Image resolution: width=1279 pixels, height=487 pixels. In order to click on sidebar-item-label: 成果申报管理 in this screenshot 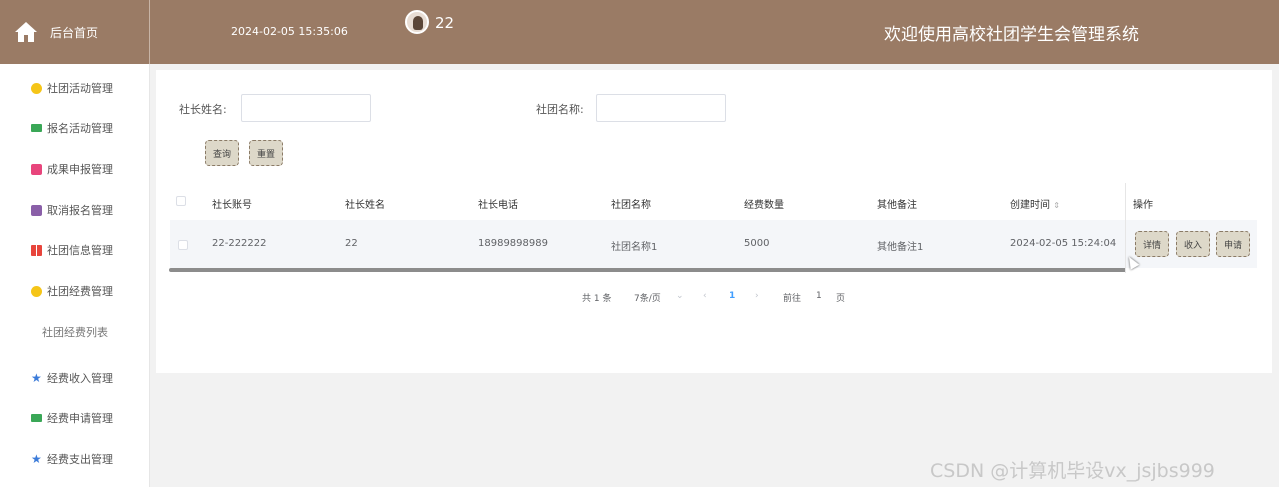, I will do `click(80, 169)`.